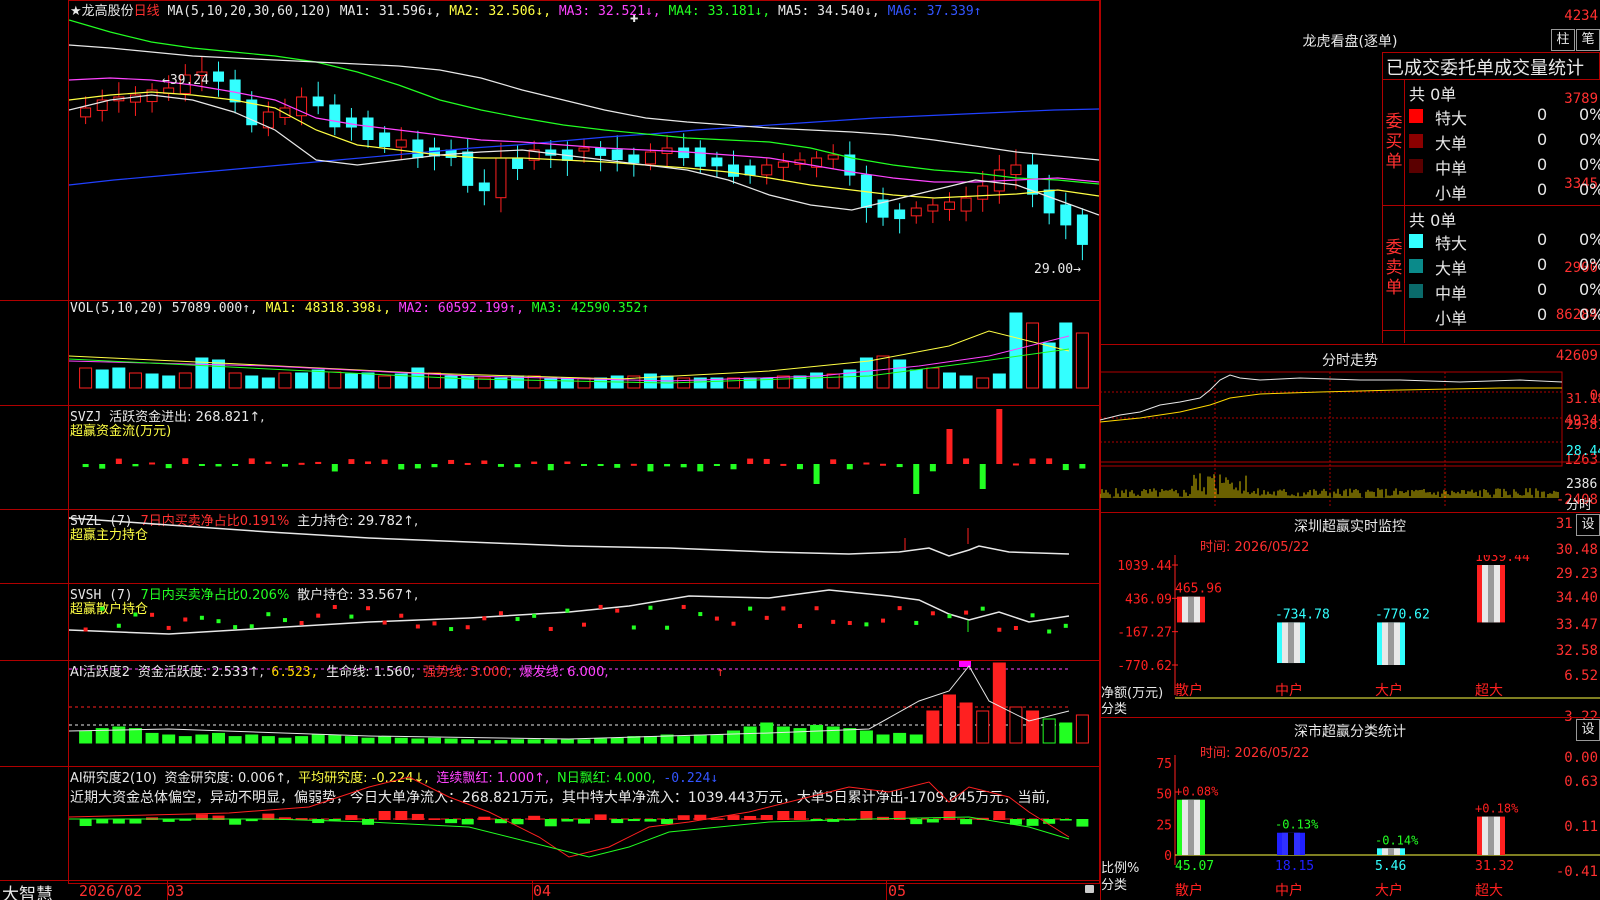 The height and width of the screenshot is (900, 1600). Describe the element at coordinates (1503, 117) in the screenshot. I see `buy-row: 特大 0 0%` at that location.